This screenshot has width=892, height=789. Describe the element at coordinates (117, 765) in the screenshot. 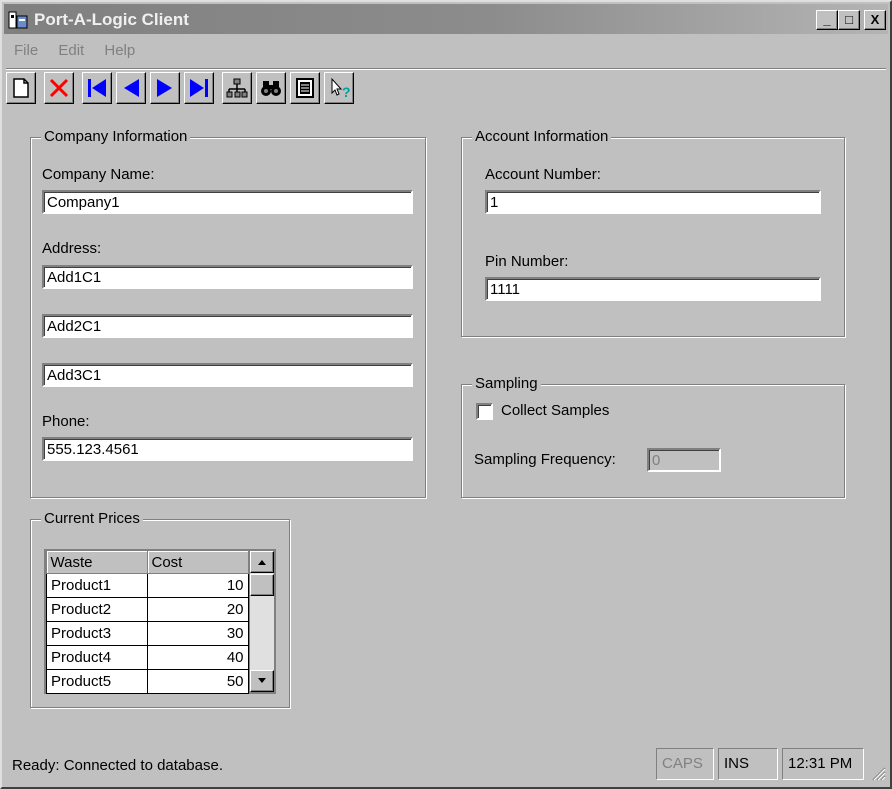

I see `status-message: Ready: Connected to database.` at that location.